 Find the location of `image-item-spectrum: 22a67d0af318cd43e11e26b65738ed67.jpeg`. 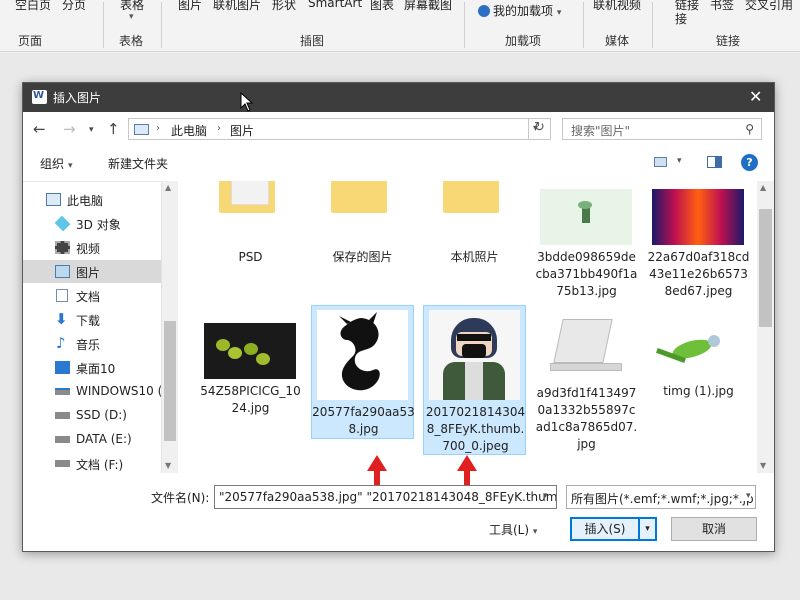

image-item-spectrum: 22a67d0af318cd43e11e26b65738ed67.jpeg is located at coordinates (698, 241).